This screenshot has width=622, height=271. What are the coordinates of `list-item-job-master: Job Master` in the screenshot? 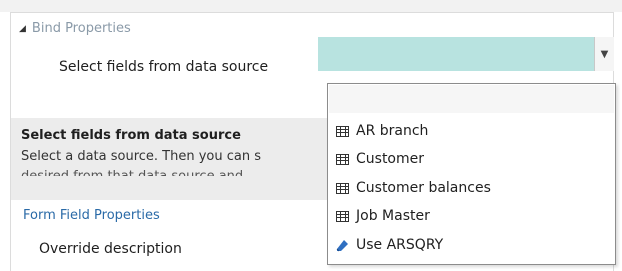 It's located at (469, 216).